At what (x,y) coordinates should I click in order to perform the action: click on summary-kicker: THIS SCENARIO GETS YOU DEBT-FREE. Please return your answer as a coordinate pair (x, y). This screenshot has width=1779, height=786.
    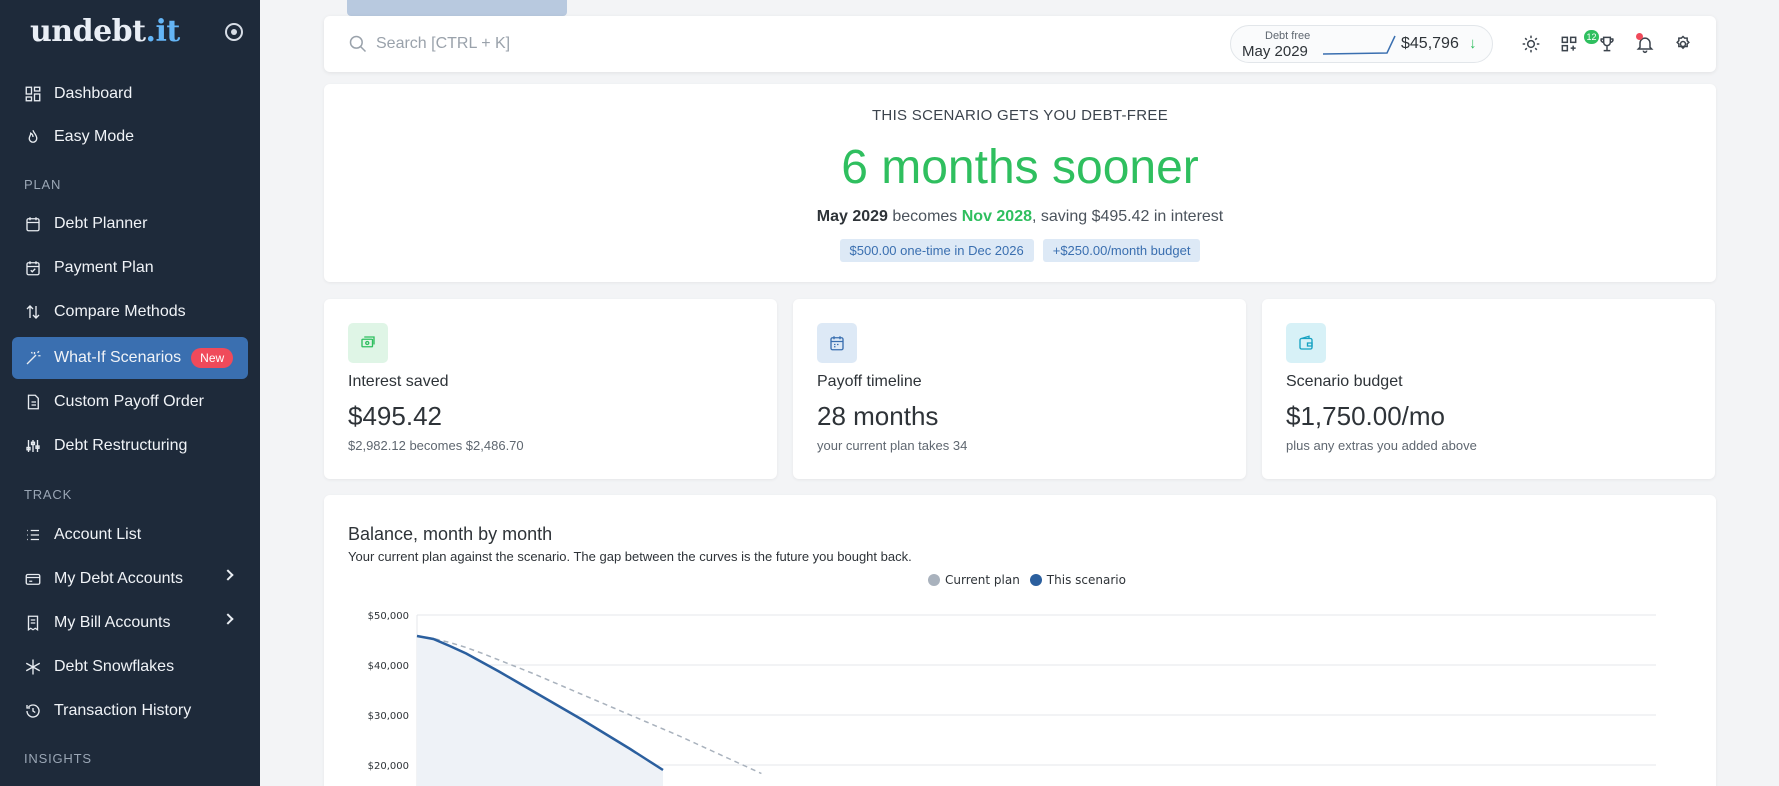
    Looking at the image, I should click on (1020, 115).